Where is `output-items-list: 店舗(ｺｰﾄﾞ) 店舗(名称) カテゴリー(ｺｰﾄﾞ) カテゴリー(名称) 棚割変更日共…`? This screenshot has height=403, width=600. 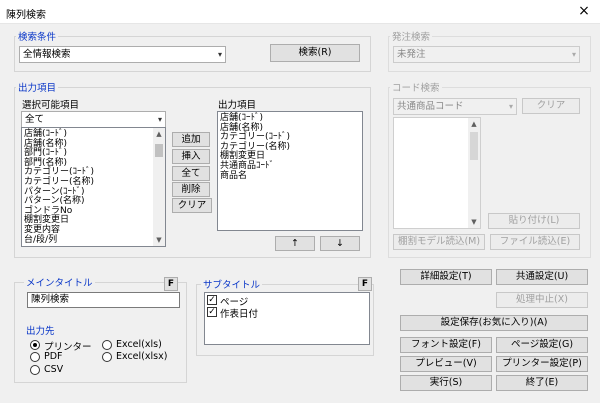 output-items-list: 店舗(ｺｰﾄﾞ) 店舗(名称) カテゴリー(ｺｰﾄﾞ) カテゴリー(名称) 棚割変更日共… is located at coordinates (290, 171).